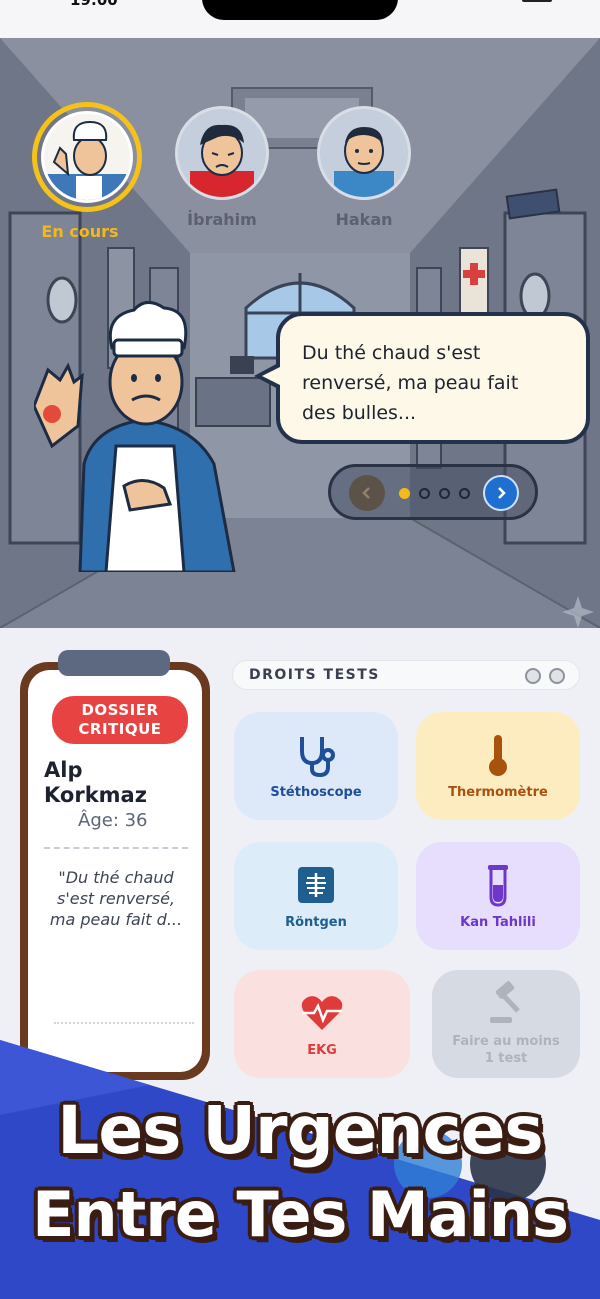 This screenshot has height=1299, width=600. Describe the element at coordinates (272, 376) in the screenshot. I see `speech-bubble-tail-fill` at that location.